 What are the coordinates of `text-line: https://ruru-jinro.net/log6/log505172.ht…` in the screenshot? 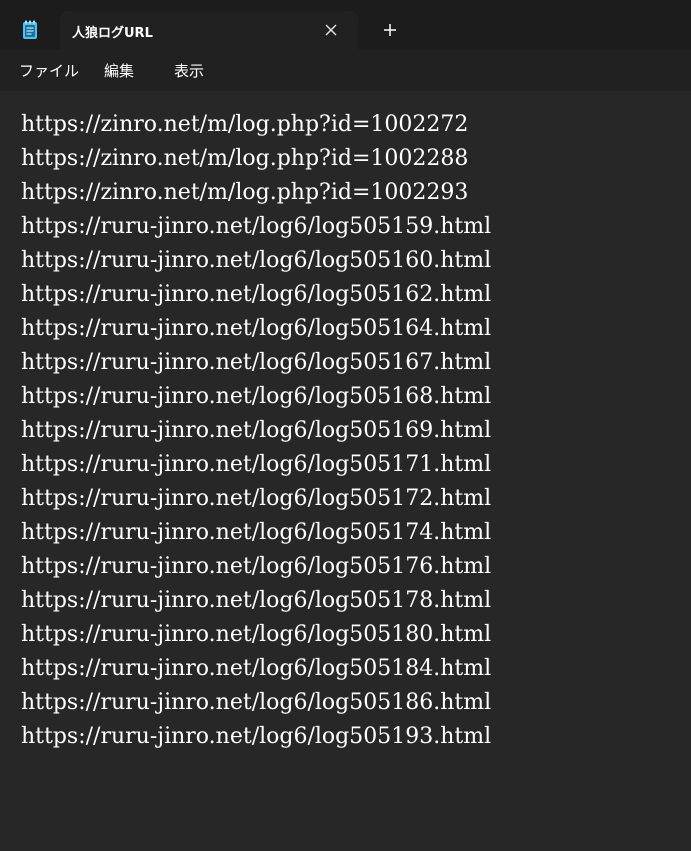 It's located at (256, 498).